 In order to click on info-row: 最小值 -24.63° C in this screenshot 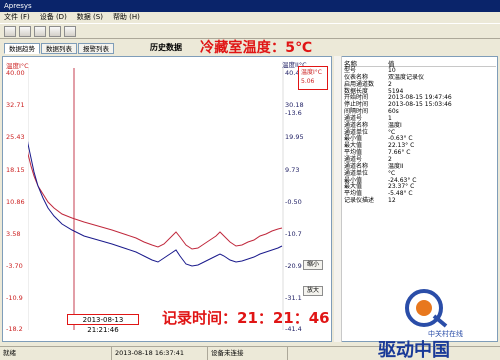, I will do `click(420, 181)`.